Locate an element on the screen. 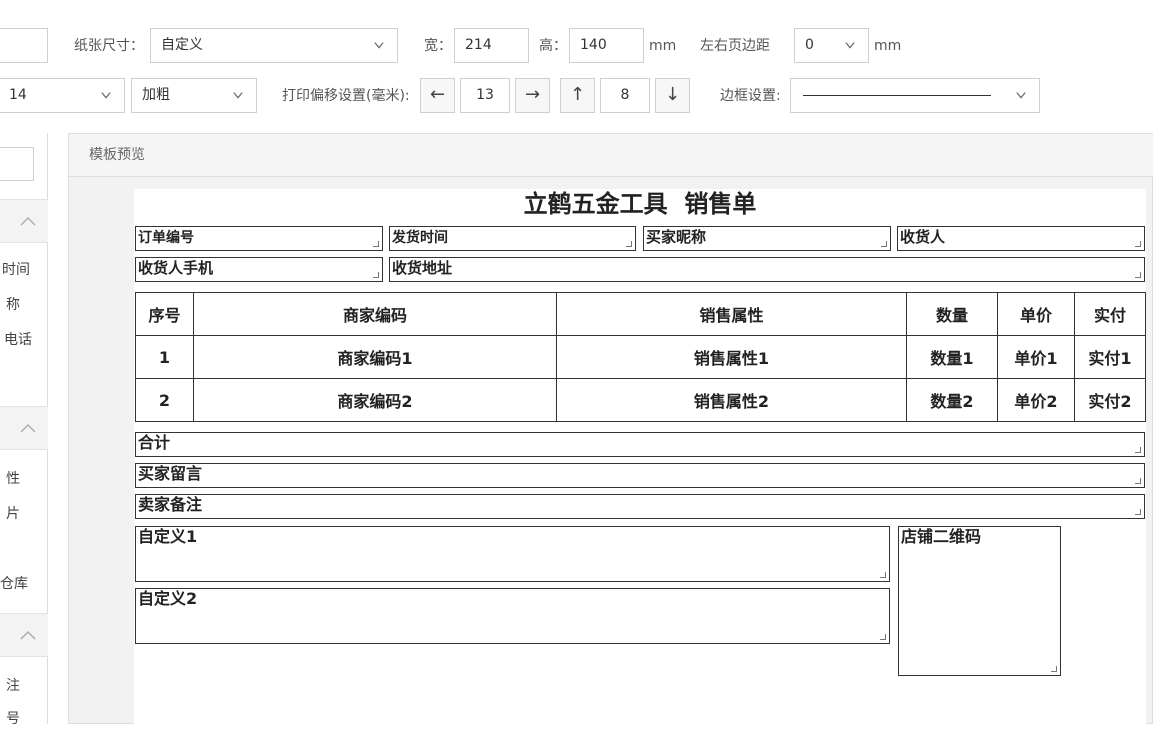 Image resolution: width=1153 pixels, height=729 pixels. left-cut-input is located at coordinates (24, 45).